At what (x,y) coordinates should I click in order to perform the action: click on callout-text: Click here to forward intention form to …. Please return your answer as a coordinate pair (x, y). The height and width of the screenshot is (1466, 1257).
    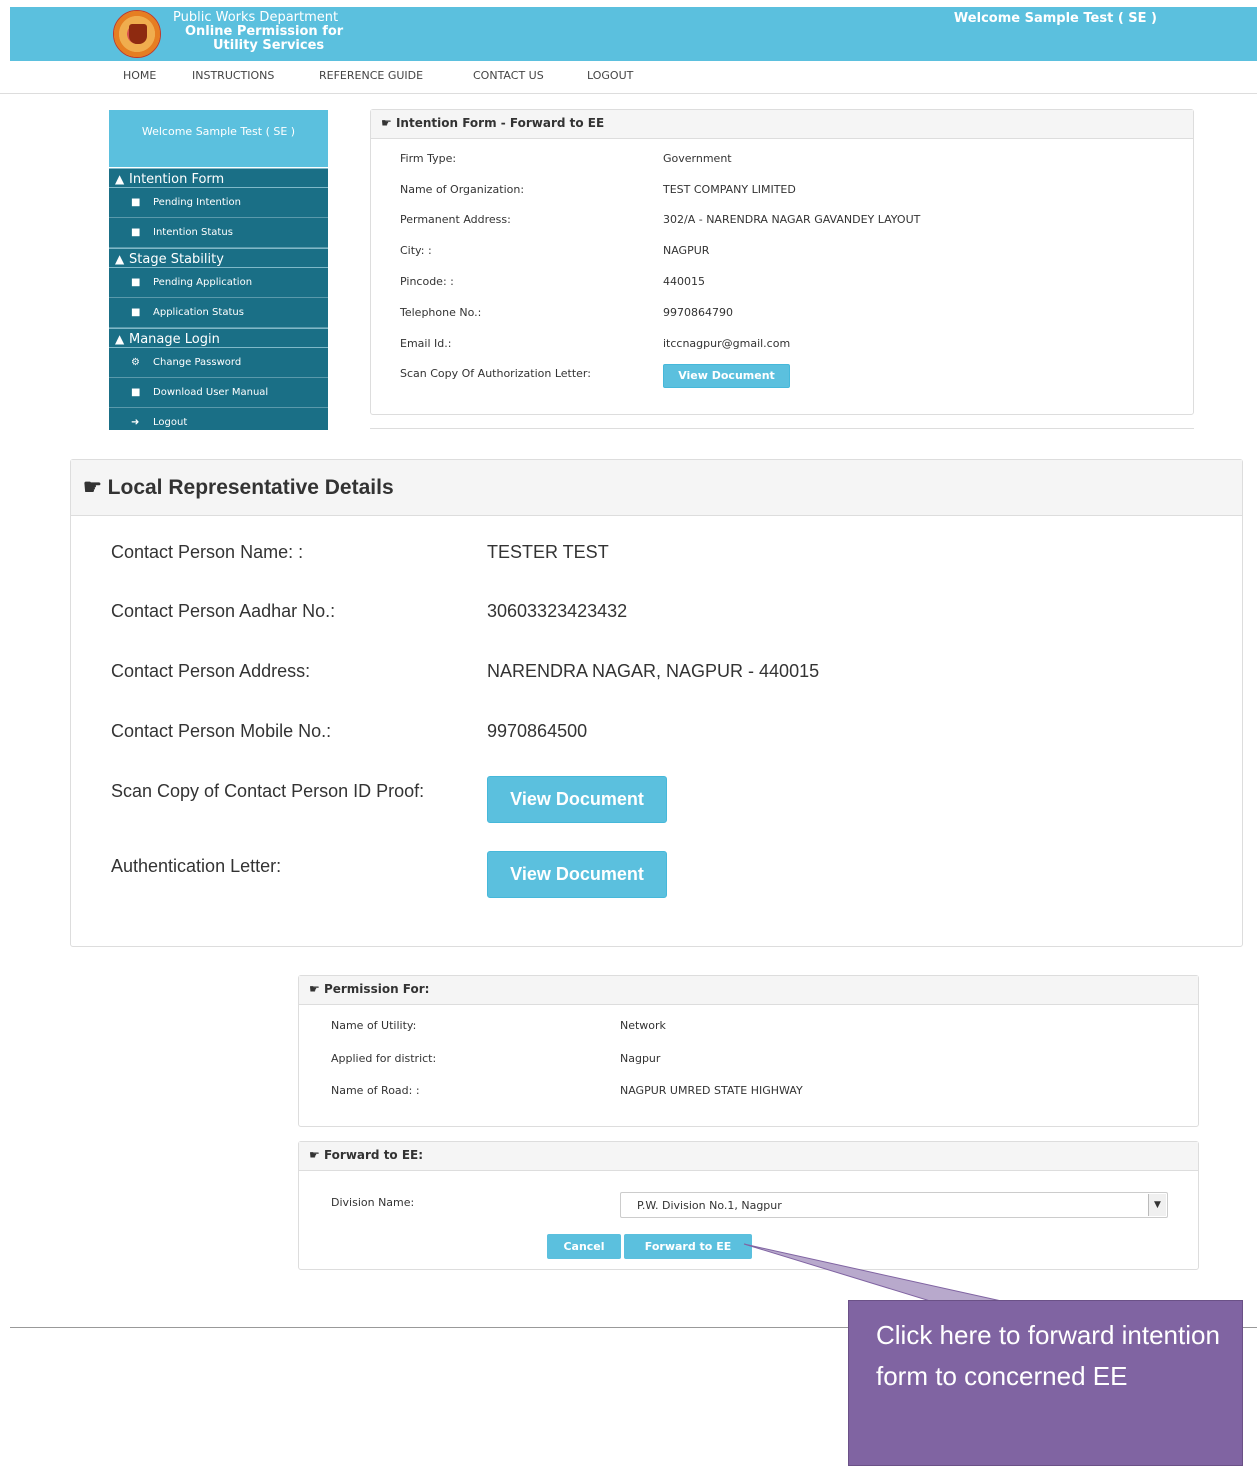
    Looking at the image, I should click on (1048, 1355).